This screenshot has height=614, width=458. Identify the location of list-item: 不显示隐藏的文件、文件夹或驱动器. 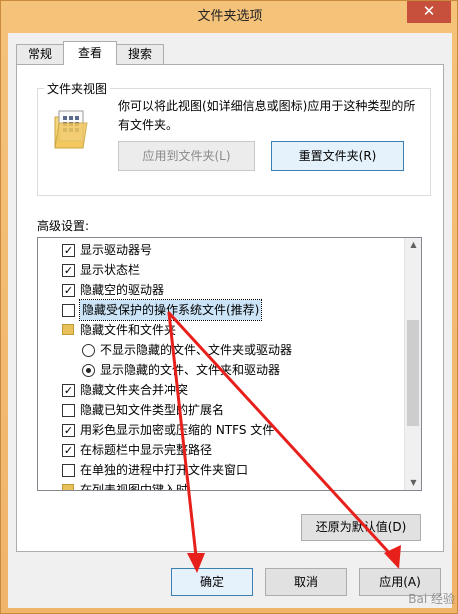
(221, 350).